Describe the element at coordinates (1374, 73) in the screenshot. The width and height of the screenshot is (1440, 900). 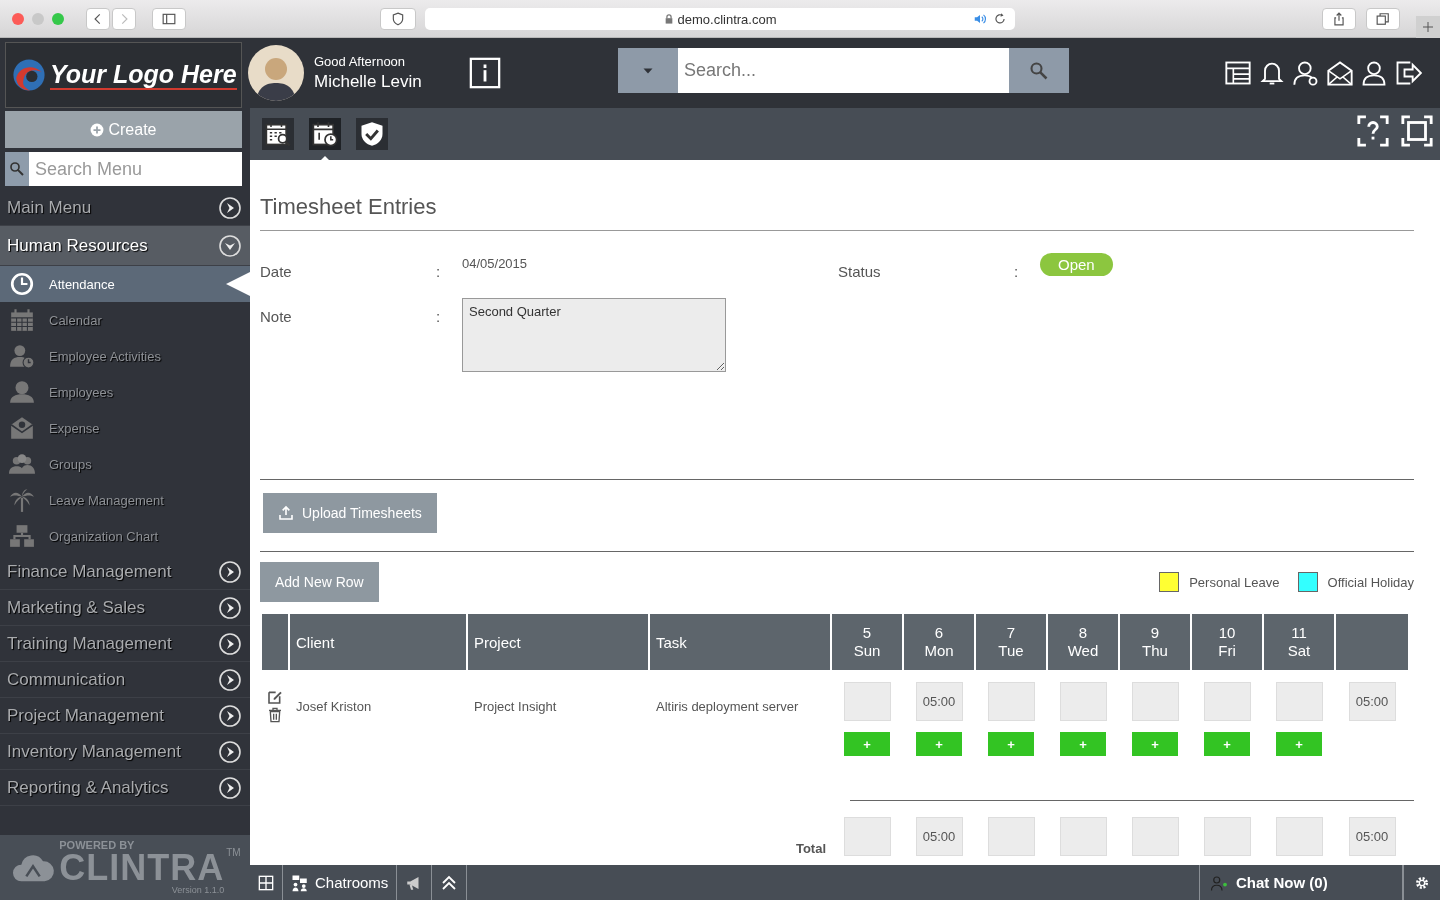
I see `user-icon` at that location.